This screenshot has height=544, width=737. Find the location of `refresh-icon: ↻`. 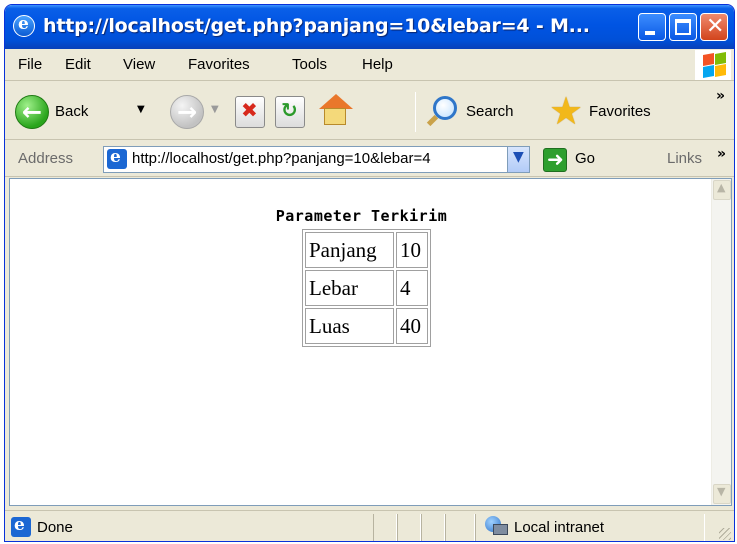

refresh-icon: ↻ is located at coordinates (289, 110).